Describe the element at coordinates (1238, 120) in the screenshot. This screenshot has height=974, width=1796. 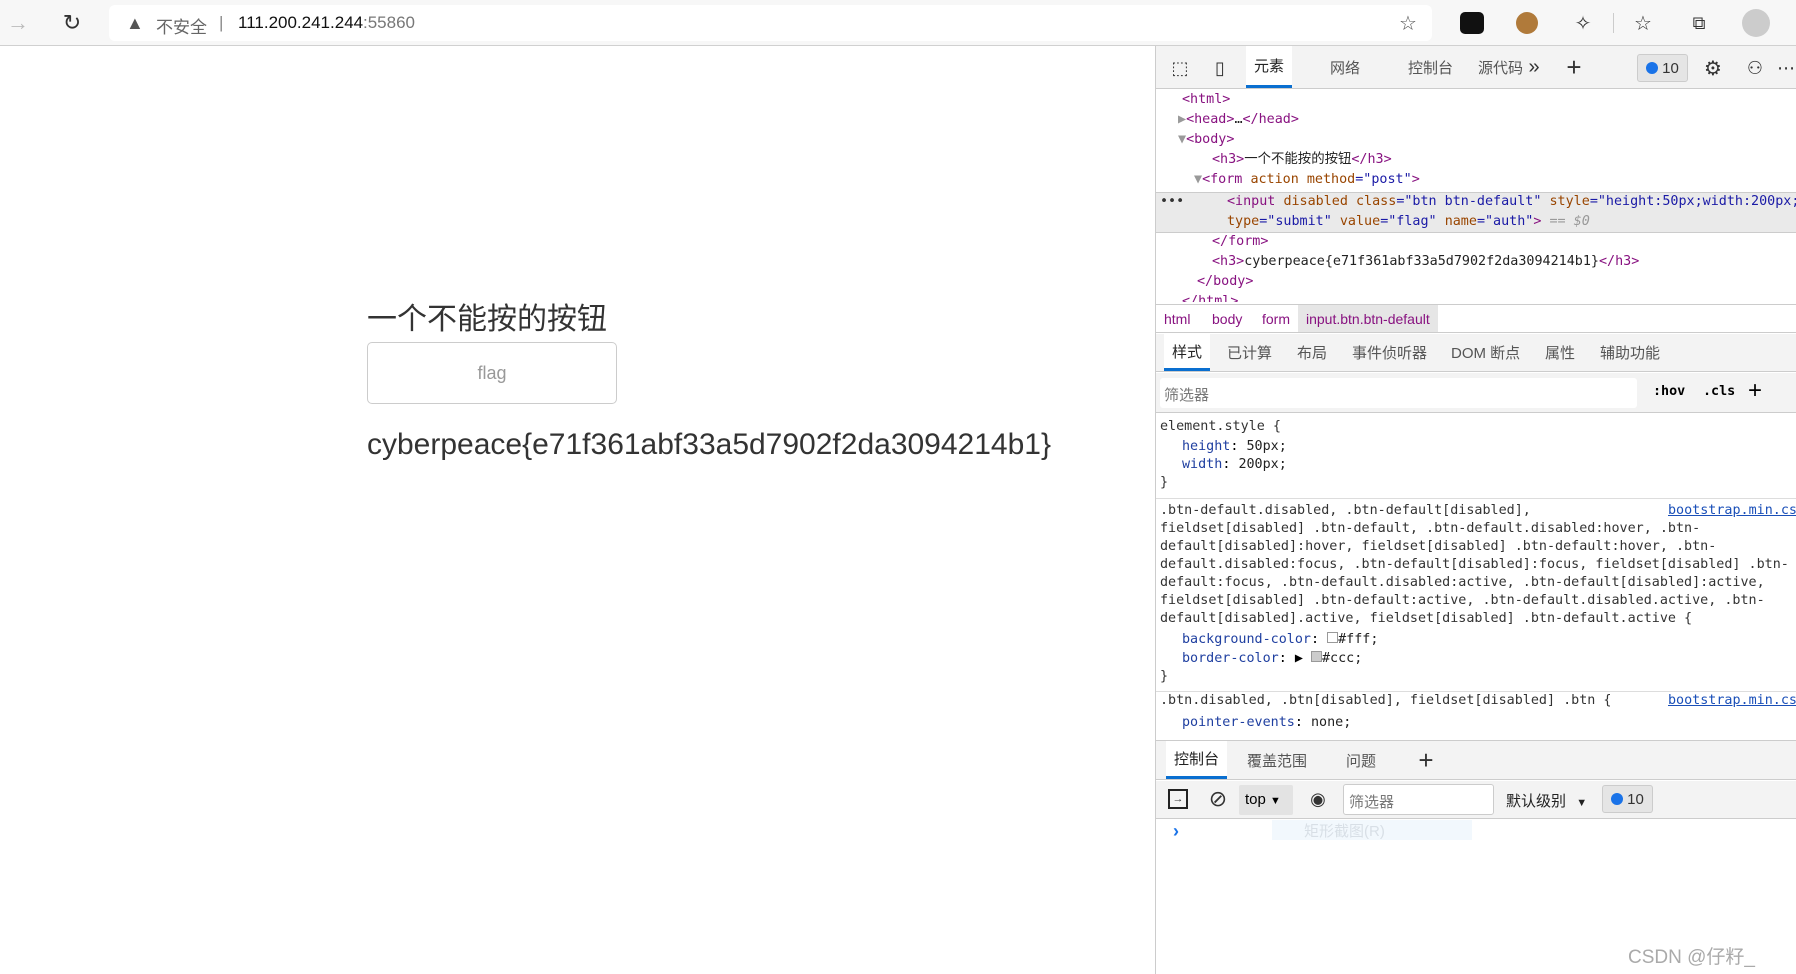
I see `dom-node-head: ▶<head>…</head>` at that location.